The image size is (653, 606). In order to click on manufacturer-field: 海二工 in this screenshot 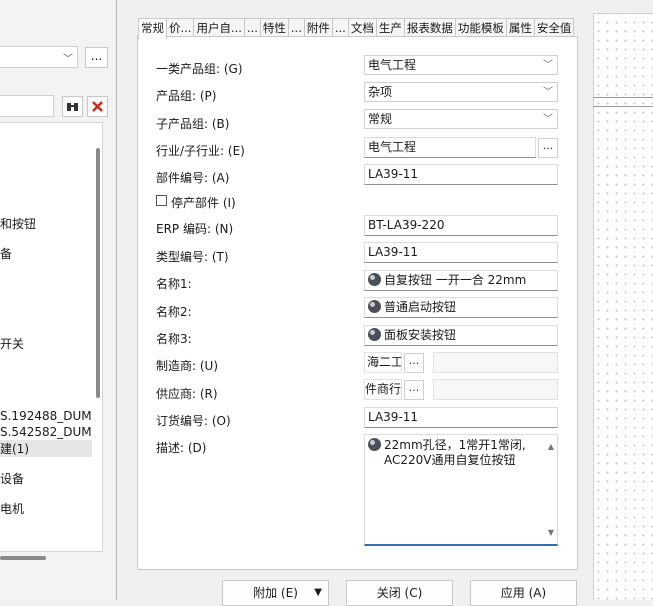, I will do `click(383, 362)`.